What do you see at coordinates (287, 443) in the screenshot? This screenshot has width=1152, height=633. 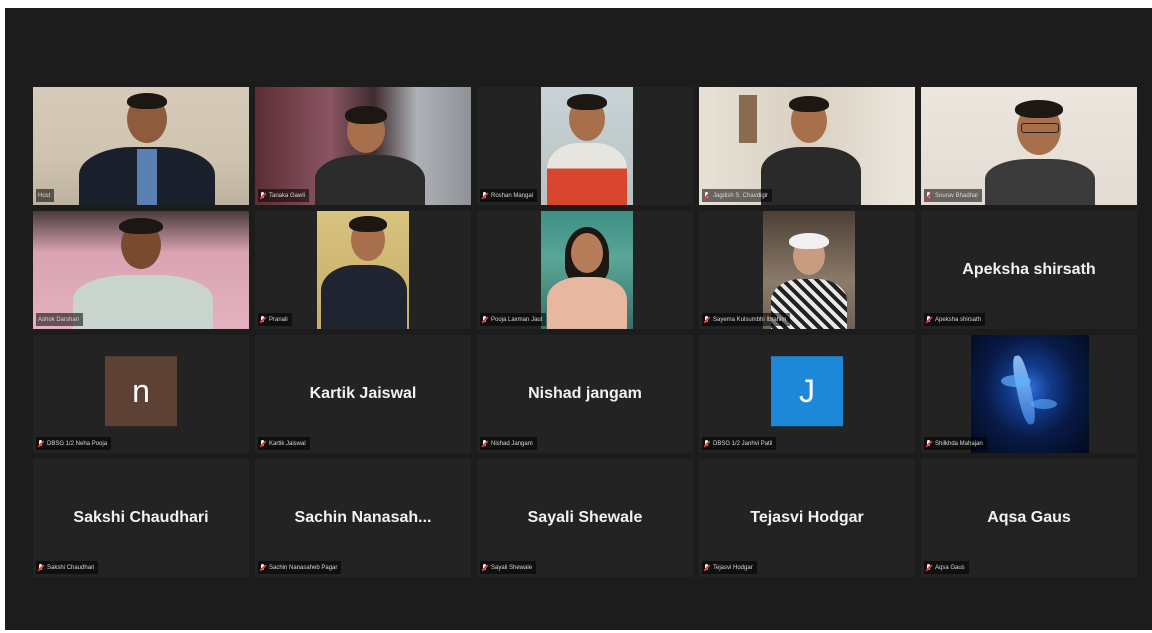 I see `participant-name: Kartik Jaiswal` at bounding box center [287, 443].